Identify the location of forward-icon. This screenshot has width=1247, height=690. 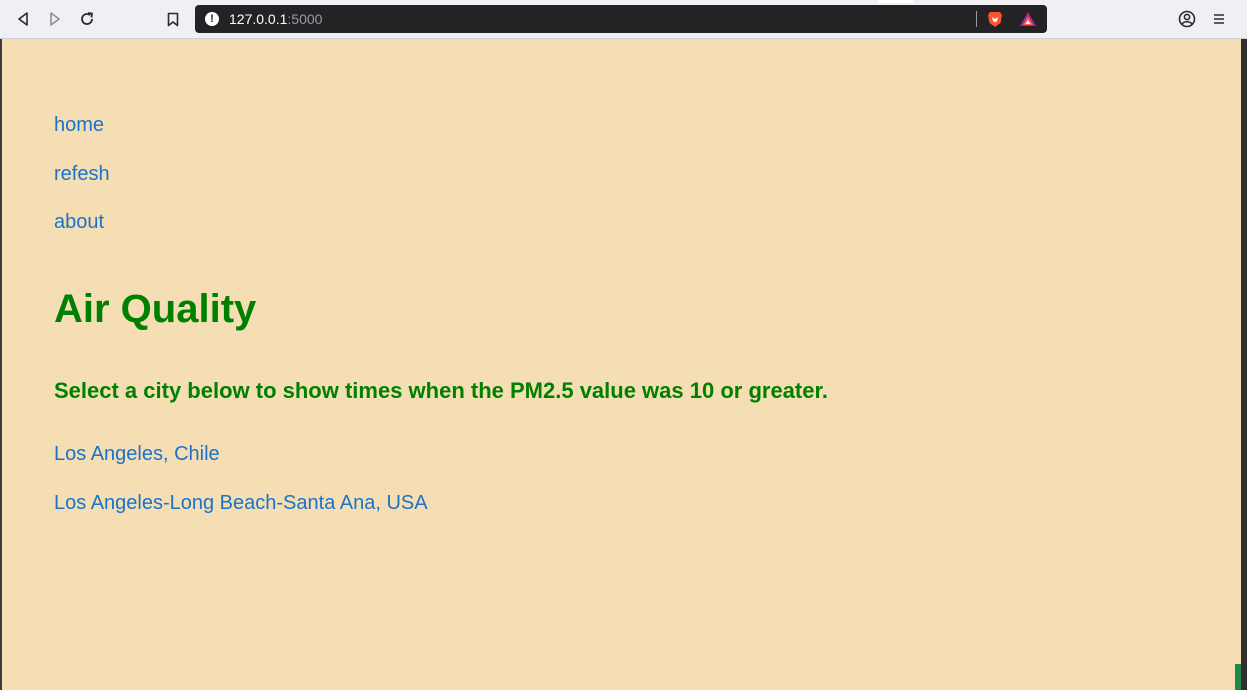
(55, 19).